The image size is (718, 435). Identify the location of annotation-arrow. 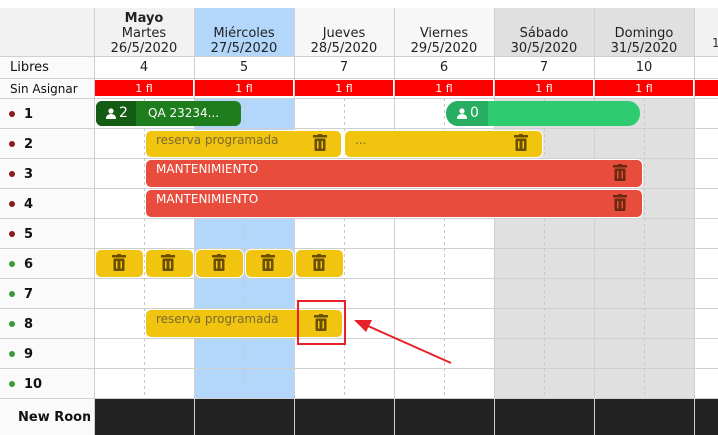
(403, 342).